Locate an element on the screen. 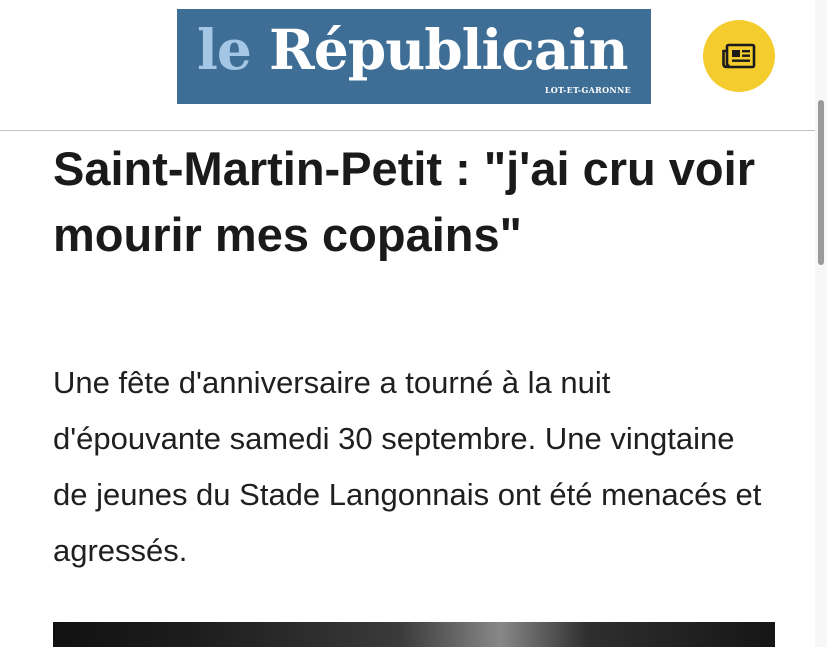 The height and width of the screenshot is (647, 827). digital-edition-button is located at coordinates (739, 56).